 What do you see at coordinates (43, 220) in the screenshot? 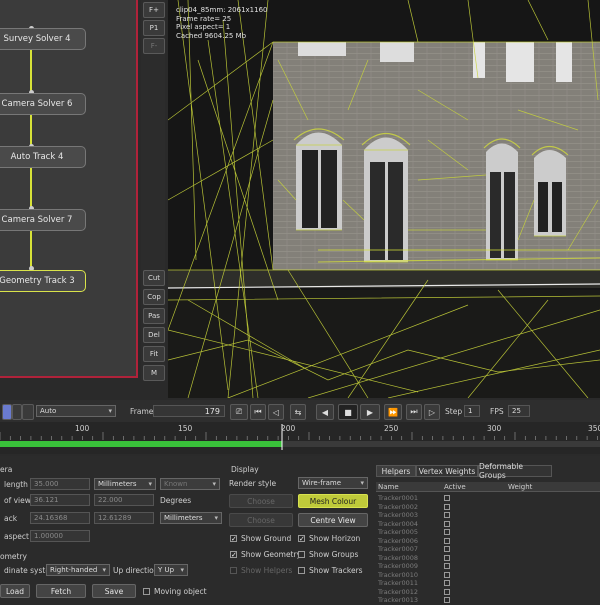
I see `node-camera-solver-7: Camera Solver 7` at bounding box center [43, 220].